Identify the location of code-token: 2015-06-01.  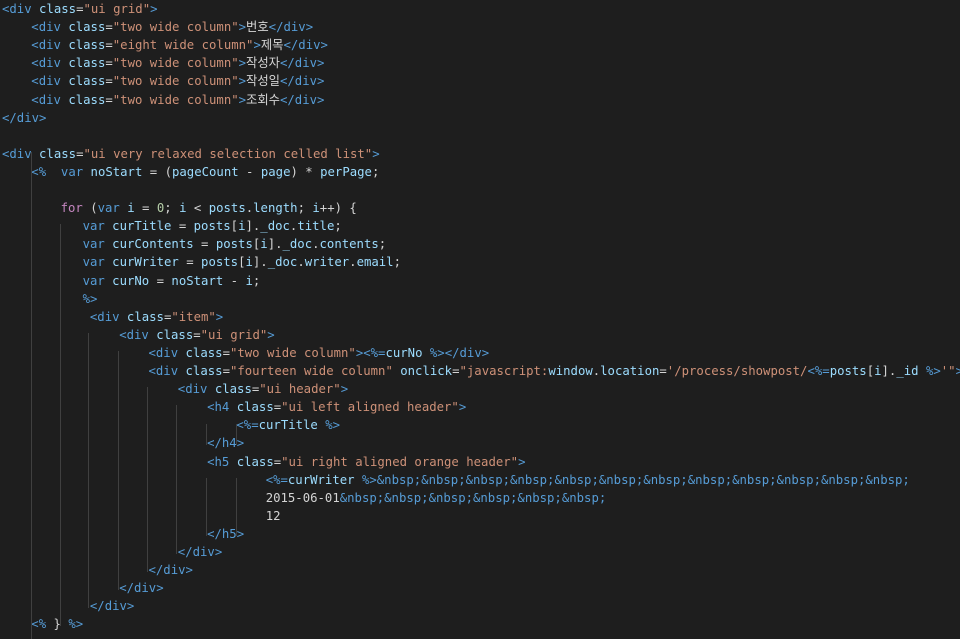
(302, 497).